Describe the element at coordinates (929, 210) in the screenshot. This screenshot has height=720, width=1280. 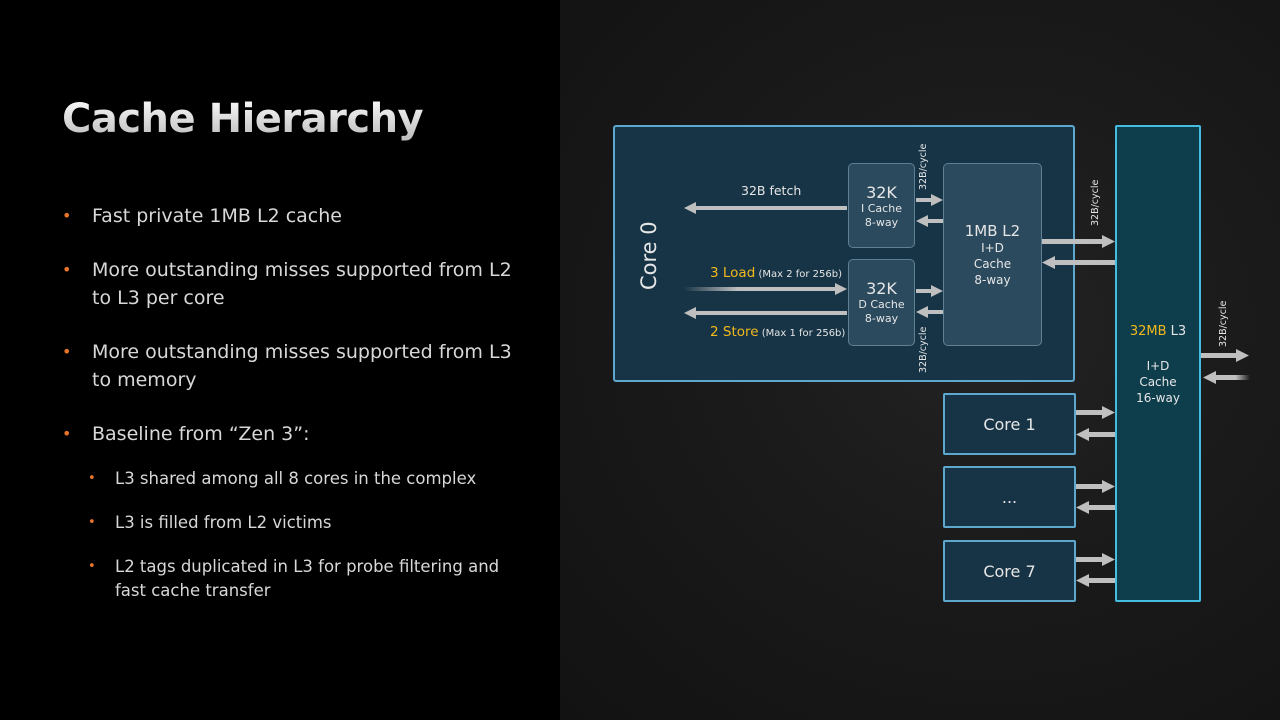
I see `icache-l2-arrows` at that location.